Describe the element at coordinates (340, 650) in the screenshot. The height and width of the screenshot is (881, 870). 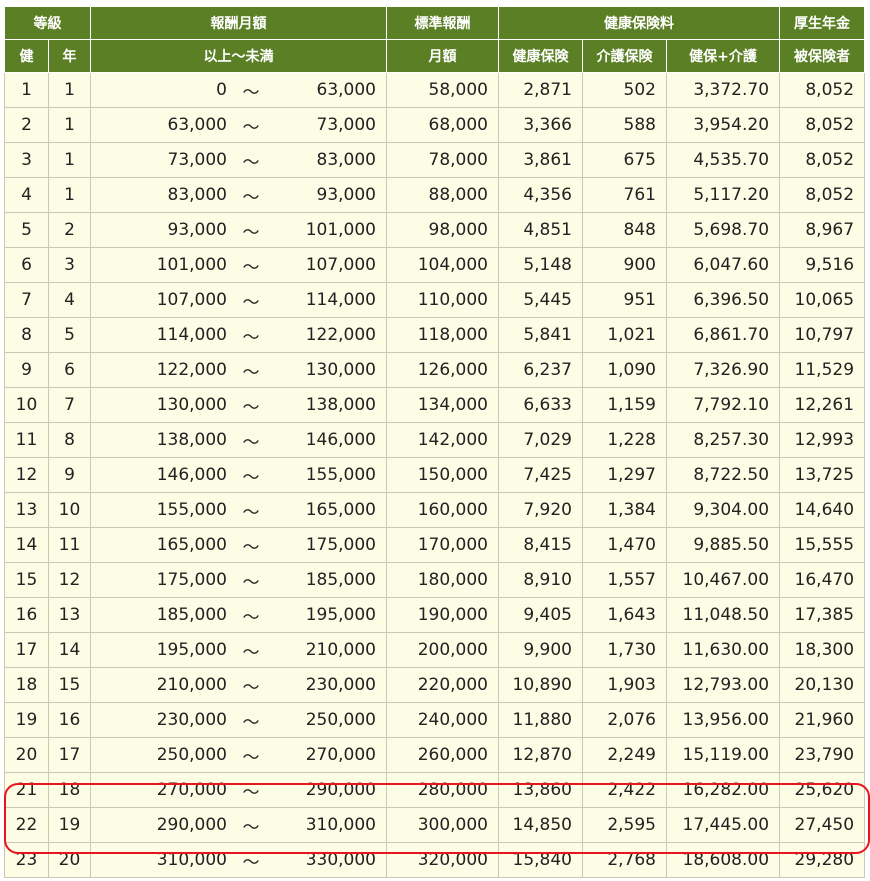
I see `range-upper: 210,000` at that location.